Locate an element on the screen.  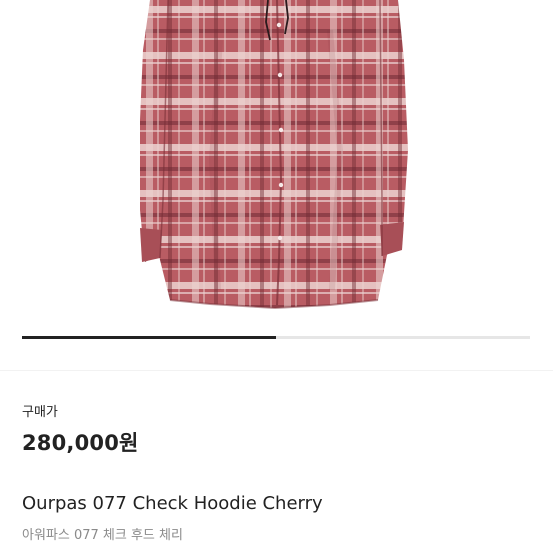
divider is located at coordinates (276, 370).